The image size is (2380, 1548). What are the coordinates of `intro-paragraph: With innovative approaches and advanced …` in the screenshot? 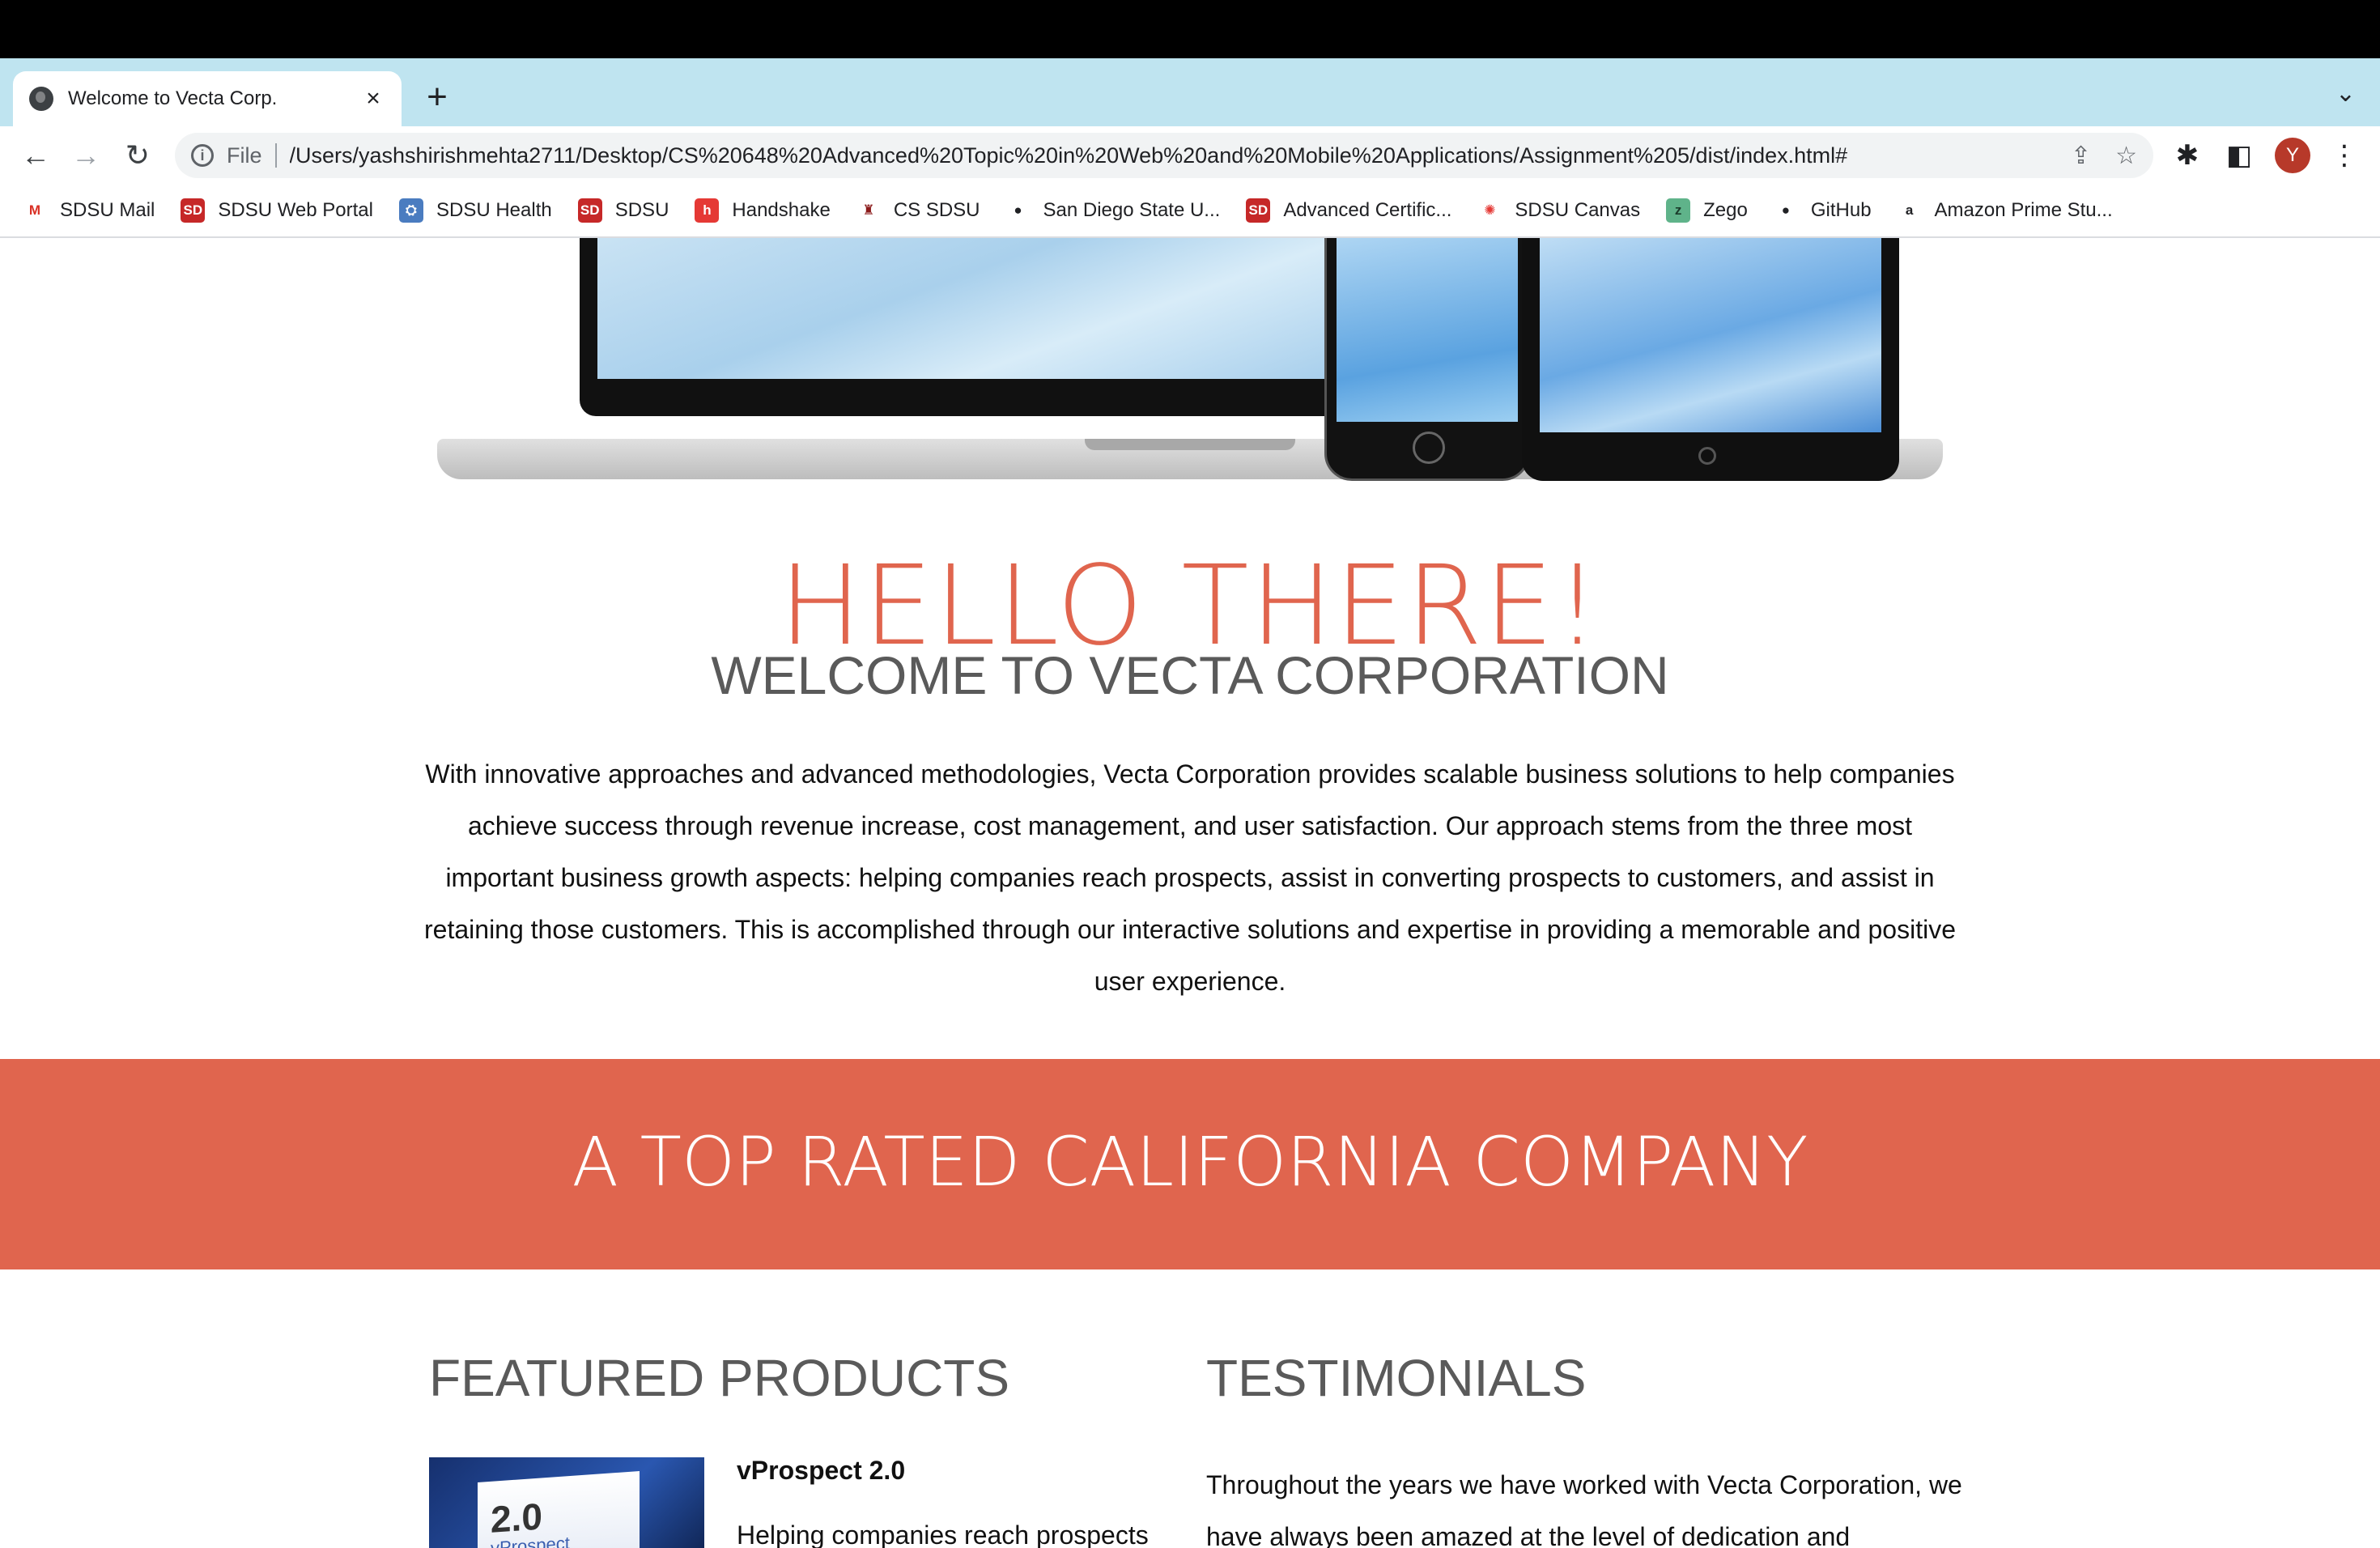 It's located at (1190, 878).